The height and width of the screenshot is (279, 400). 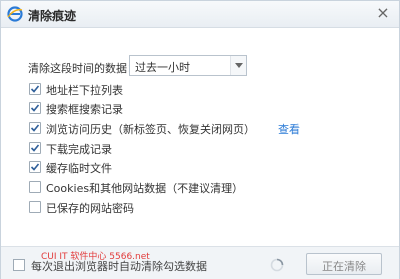 What do you see at coordinates (84, 90) in the screenshot?
I see `option-label: 地址栏下拉列表` at bounding box center [84, 90].